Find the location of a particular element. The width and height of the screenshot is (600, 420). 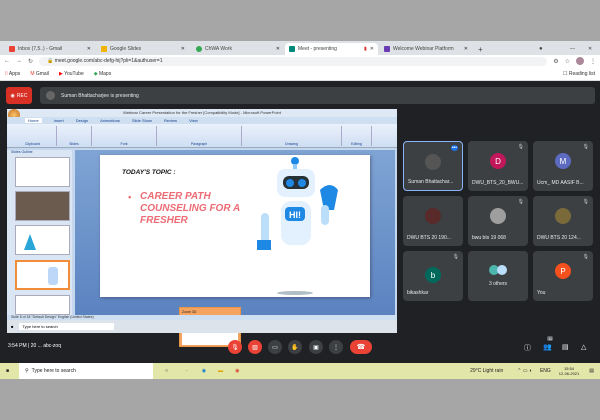

weather-widget: 29°C Light rain is located at coordinates (486, 371).